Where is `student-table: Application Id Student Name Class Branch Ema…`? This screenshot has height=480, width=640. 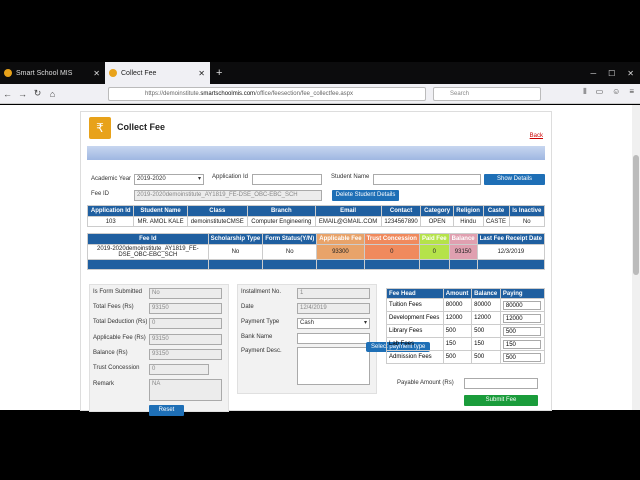 student-table: Application Id Student Name Class Branch Ema… is located at coordinates (316, 216).